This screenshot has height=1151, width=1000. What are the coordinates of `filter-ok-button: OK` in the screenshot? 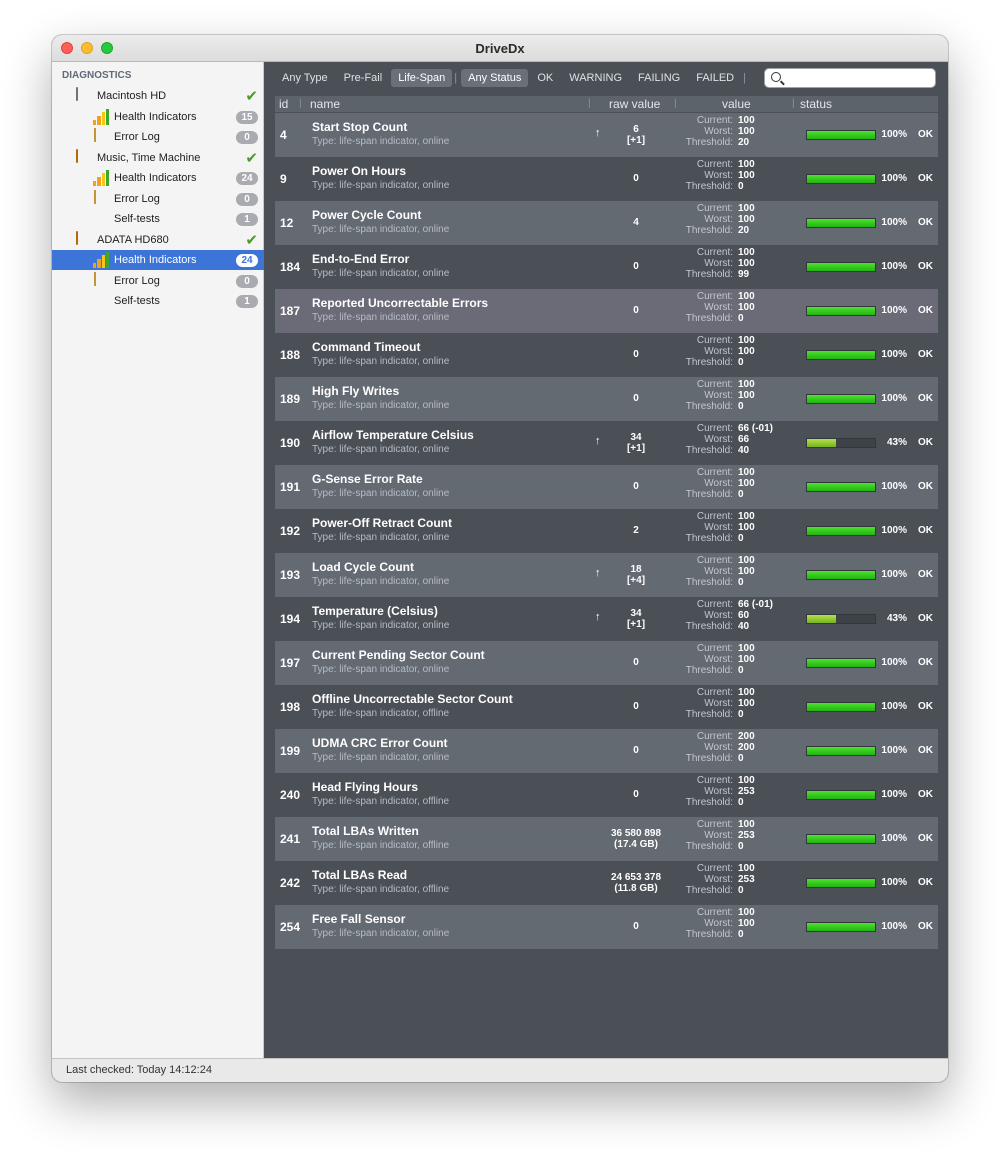 It's located at (545, 78).